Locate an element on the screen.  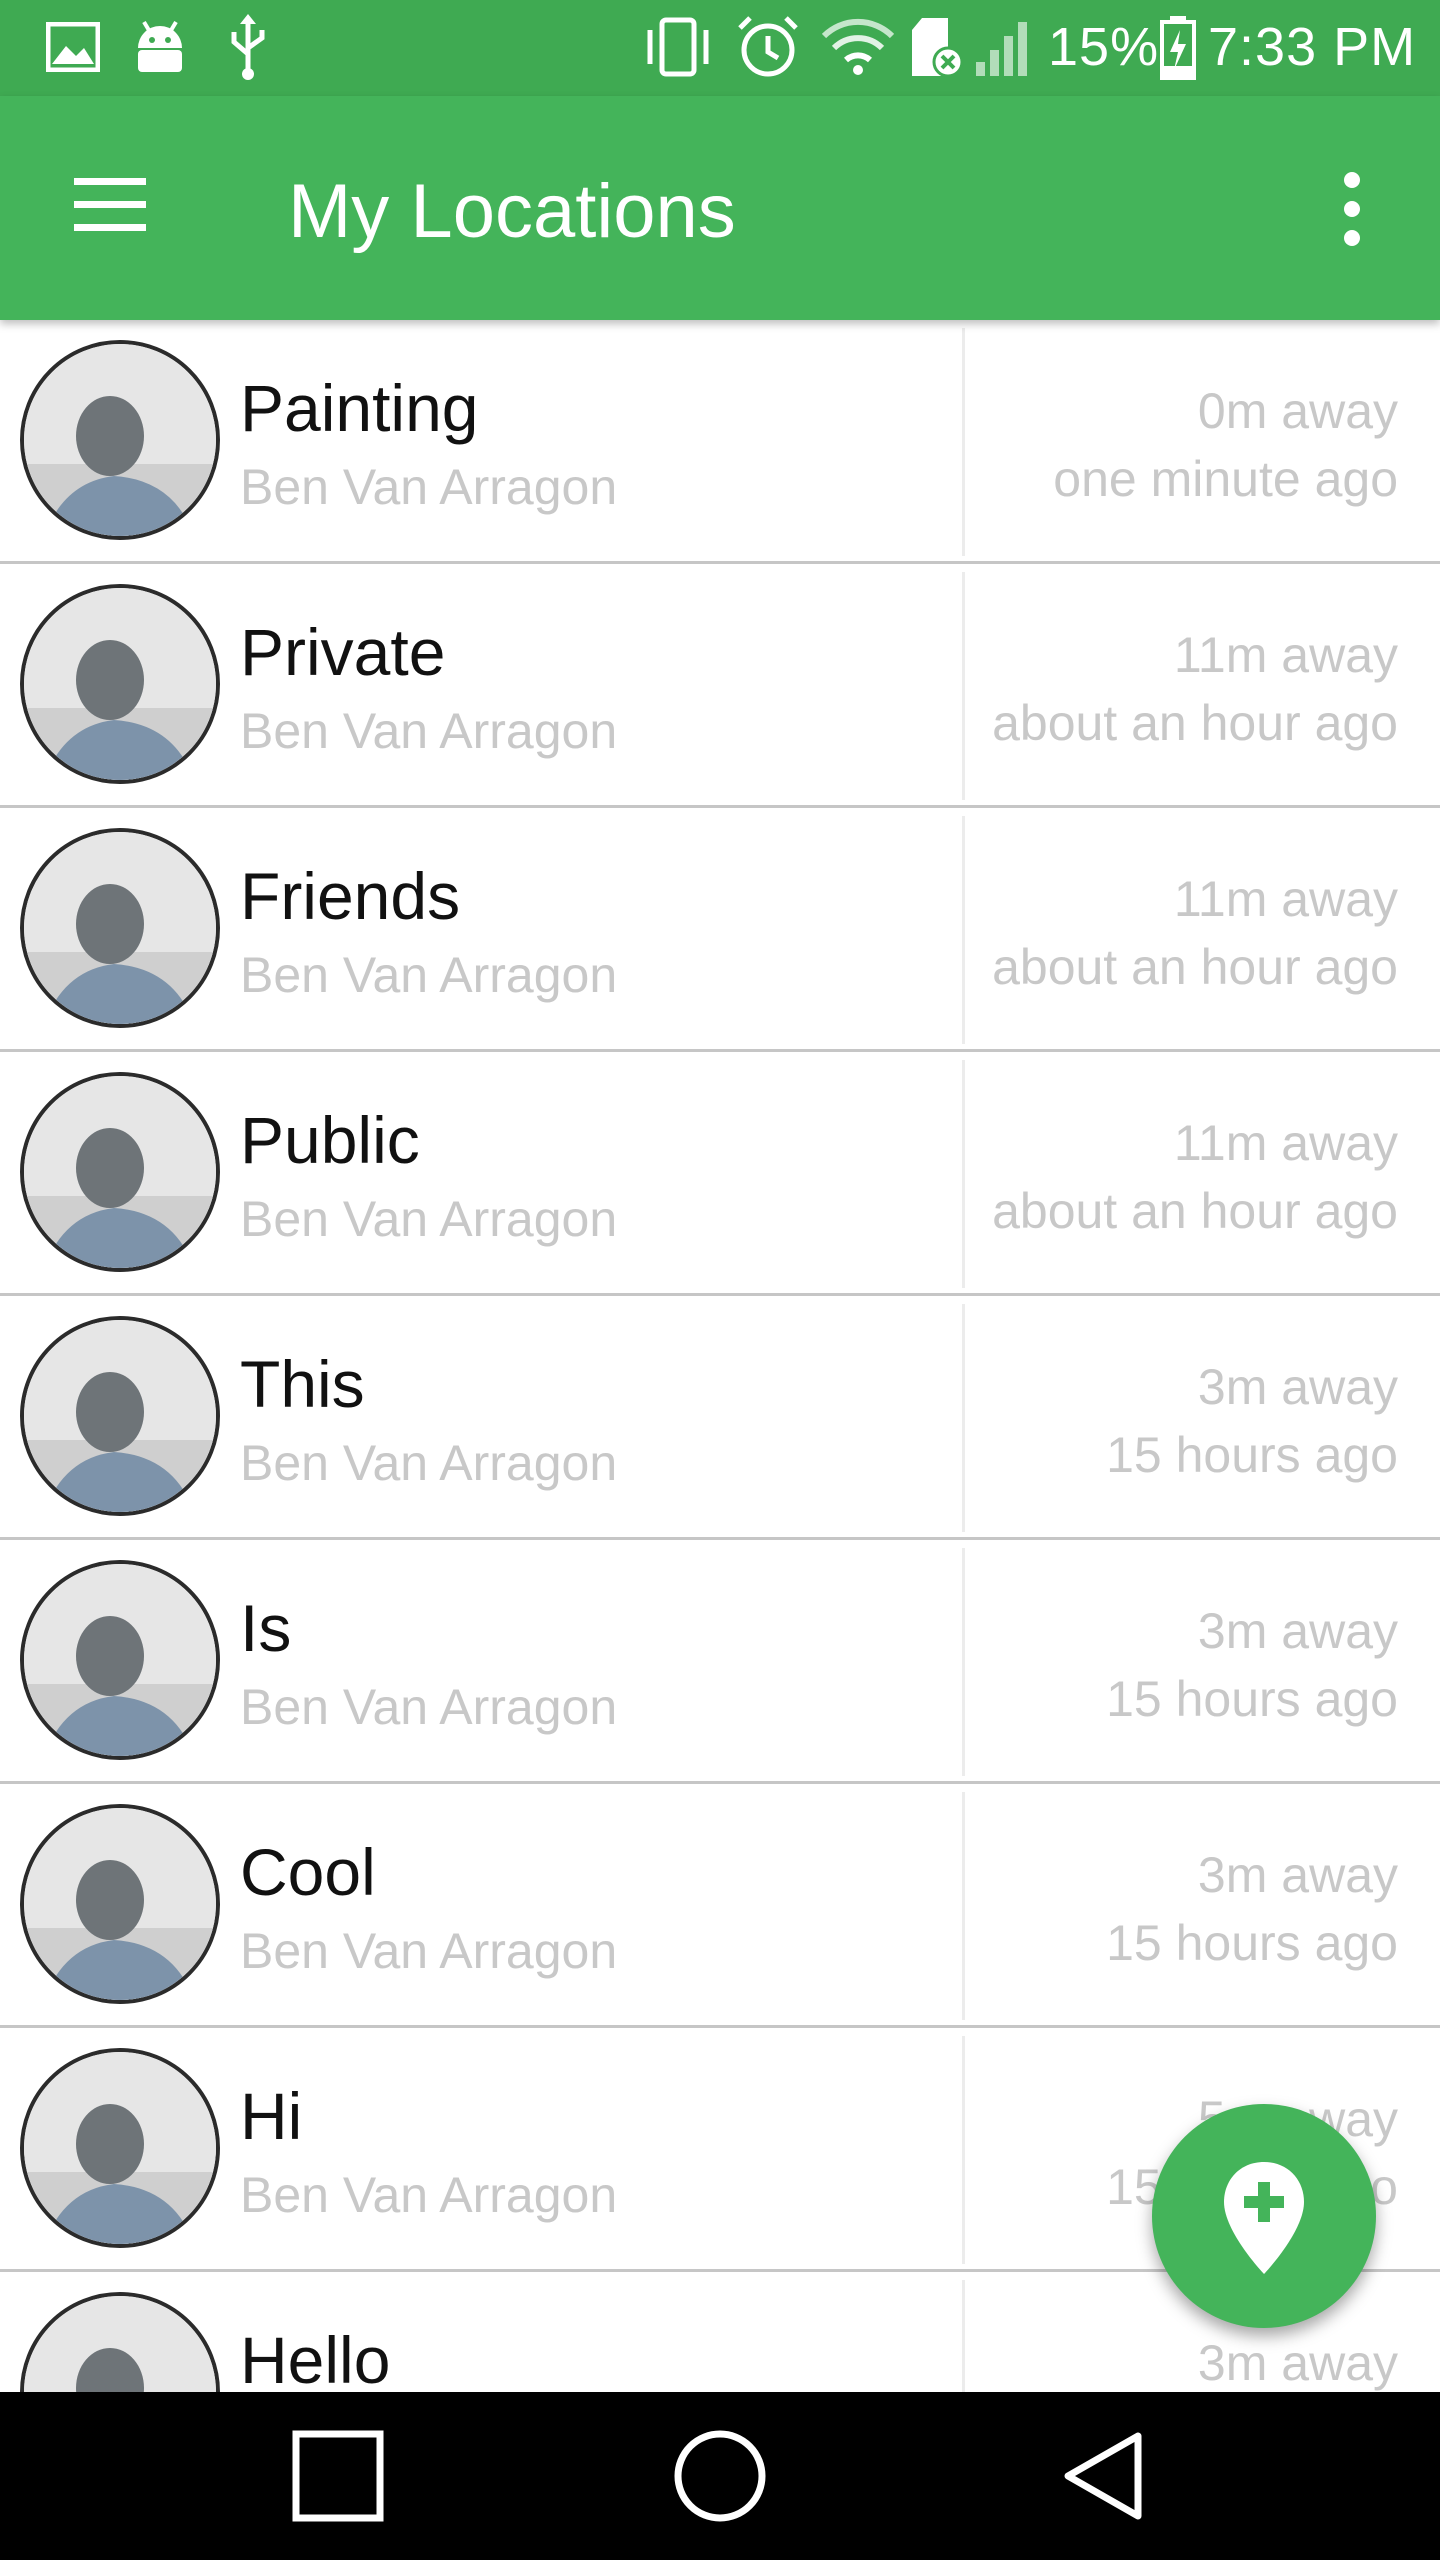
location-title: Painting is located at coordinates (359, 408).